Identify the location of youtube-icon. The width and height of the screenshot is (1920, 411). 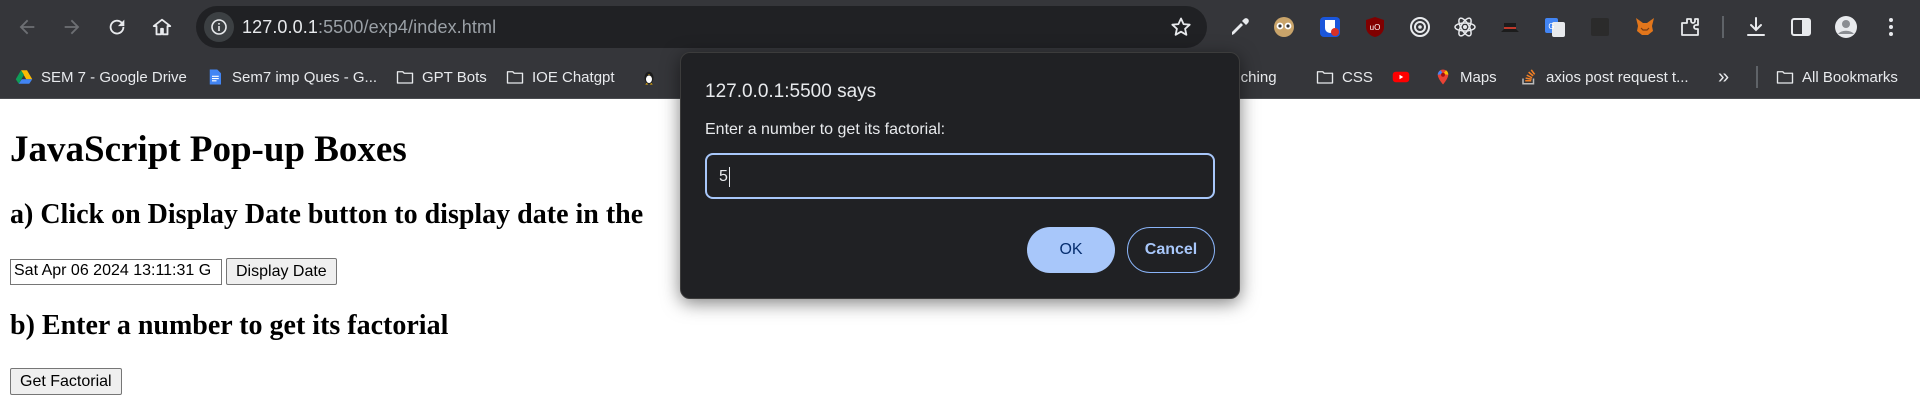
(1401, 77).